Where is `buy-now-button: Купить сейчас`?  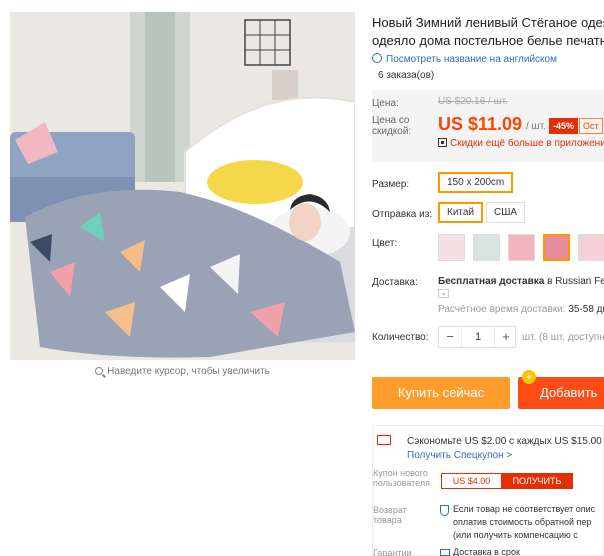 buy-now-button: Купить сейчас is located at coordinates (441, 393).